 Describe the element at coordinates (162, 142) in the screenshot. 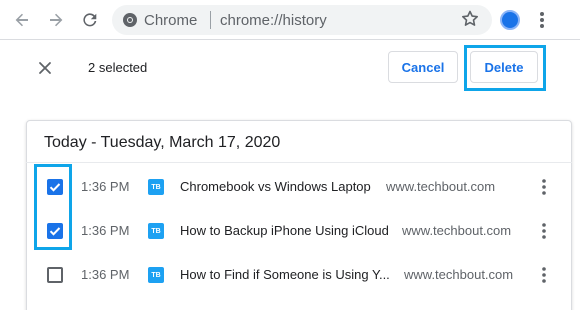

I see `day-heading: Today - Tuesday, March 17, 2020` at that location.